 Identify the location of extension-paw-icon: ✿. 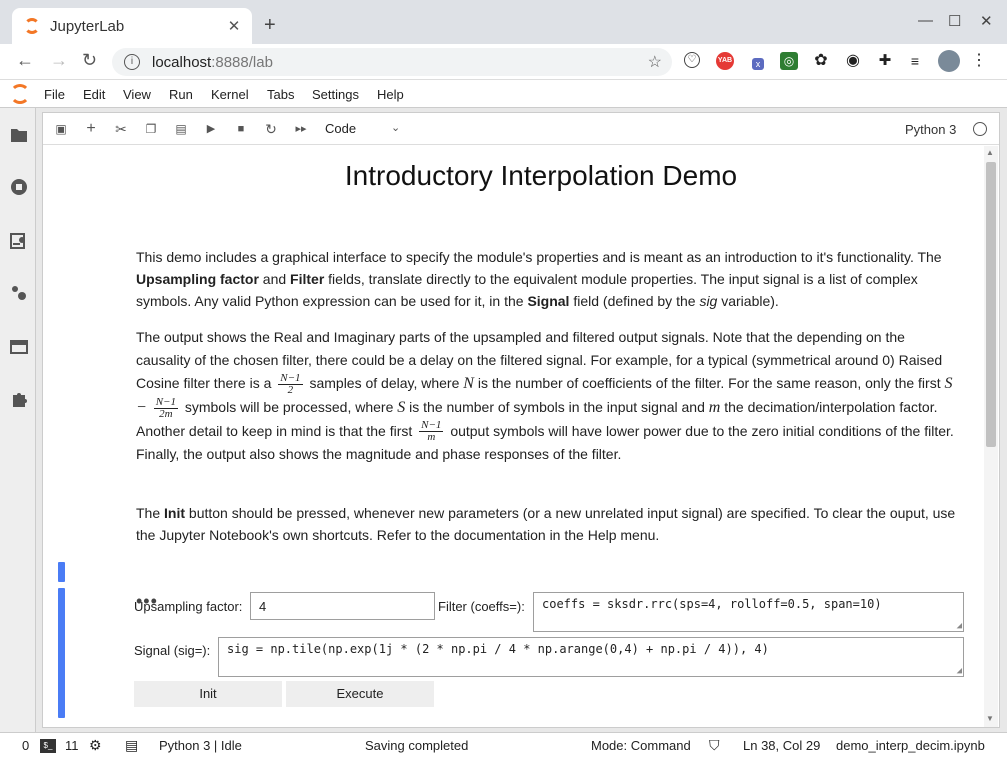
(821, 61).